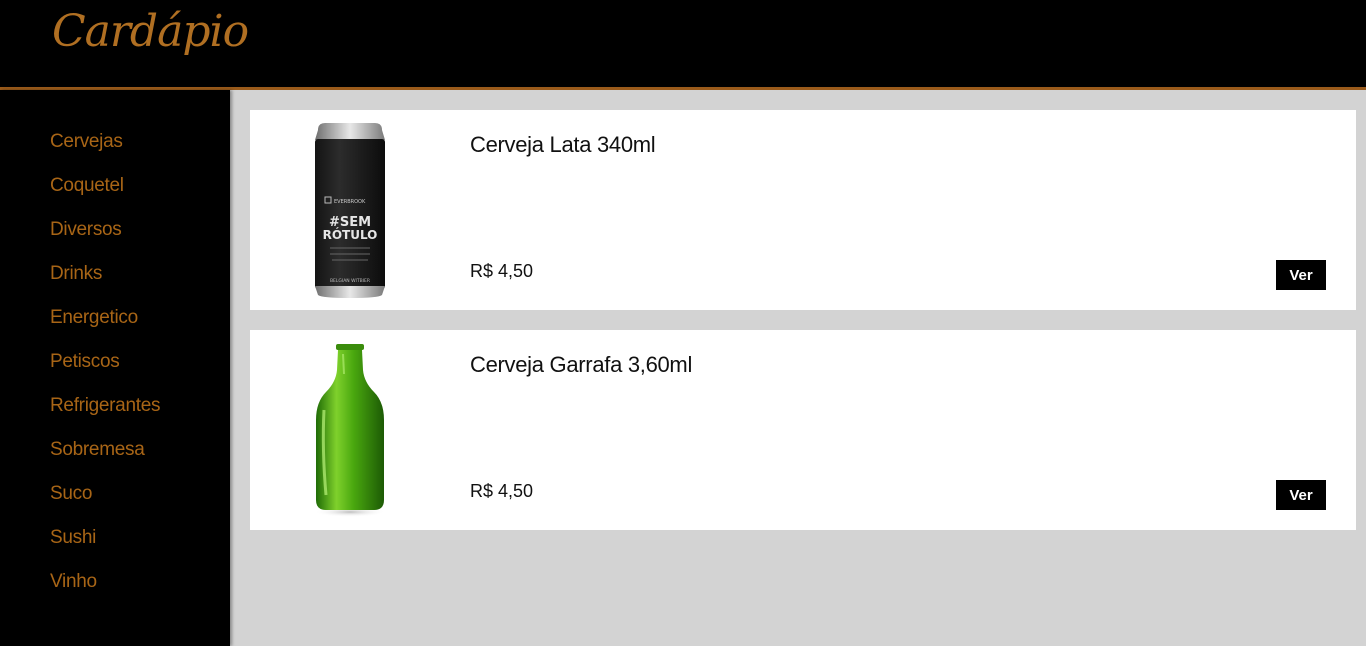  I want to click on can-label-line2: RÓTULO, so click(350, 234).